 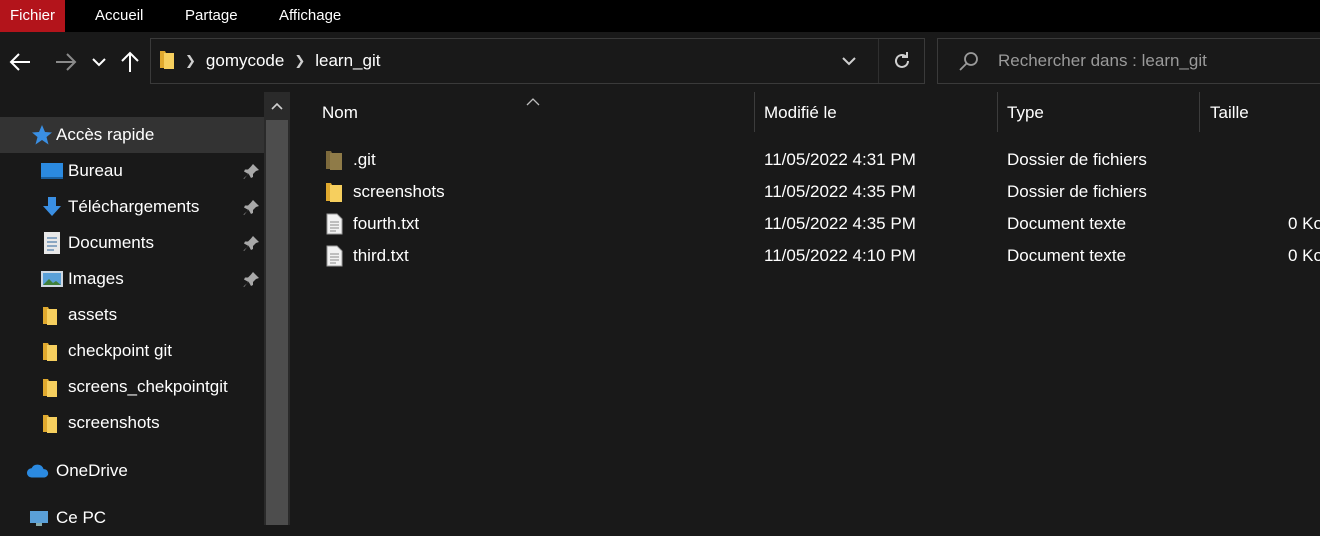 I want to click on address-history-dropdown, so click(x=849, y=61).